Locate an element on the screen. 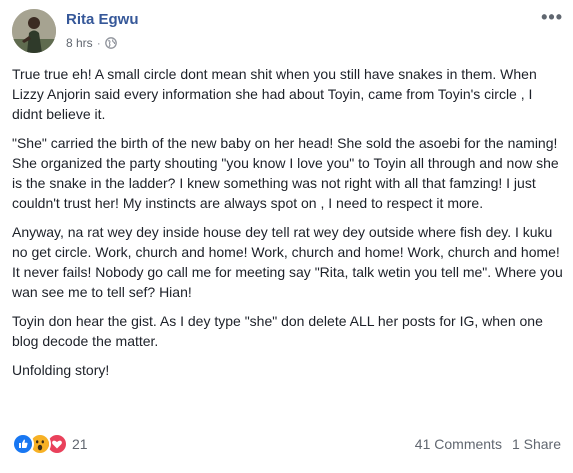  engagement-links: 41 Comments 1 Share is located at coordinates (488, 444).